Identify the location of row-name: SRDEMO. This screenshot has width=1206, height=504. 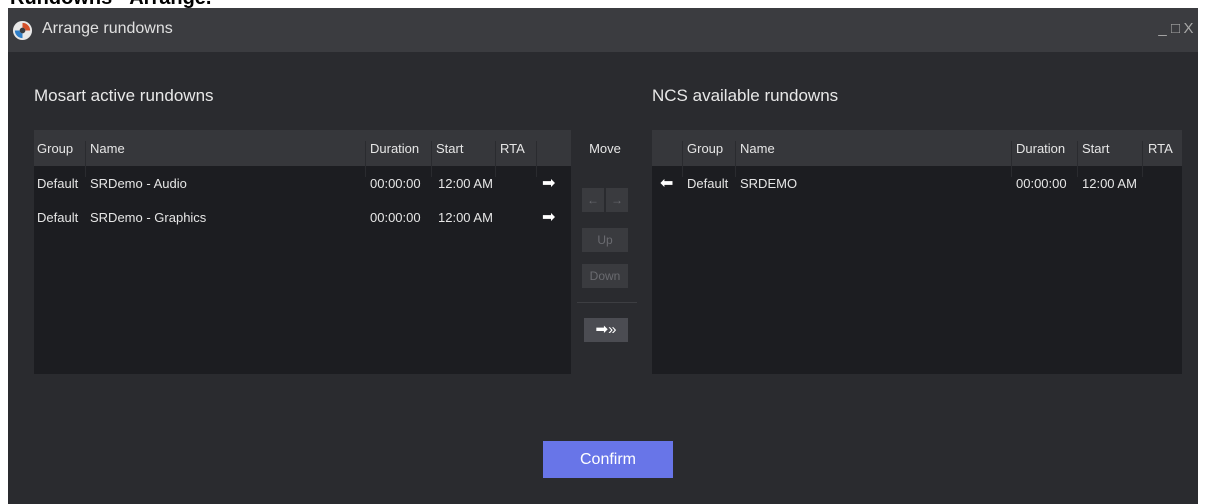
(769, 183).